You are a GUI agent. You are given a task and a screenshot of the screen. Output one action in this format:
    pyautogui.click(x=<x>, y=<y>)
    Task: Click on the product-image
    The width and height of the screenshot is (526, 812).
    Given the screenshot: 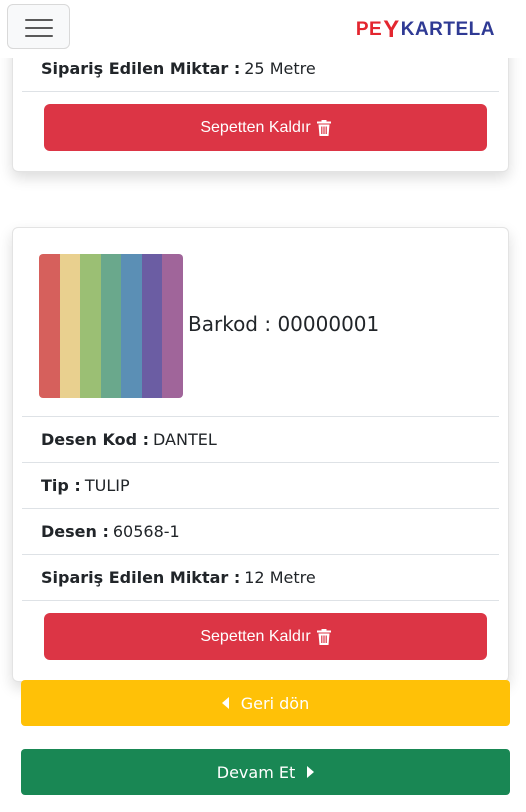 What is the action you would take?
    pyautogui.click(x=111, y=326)
    